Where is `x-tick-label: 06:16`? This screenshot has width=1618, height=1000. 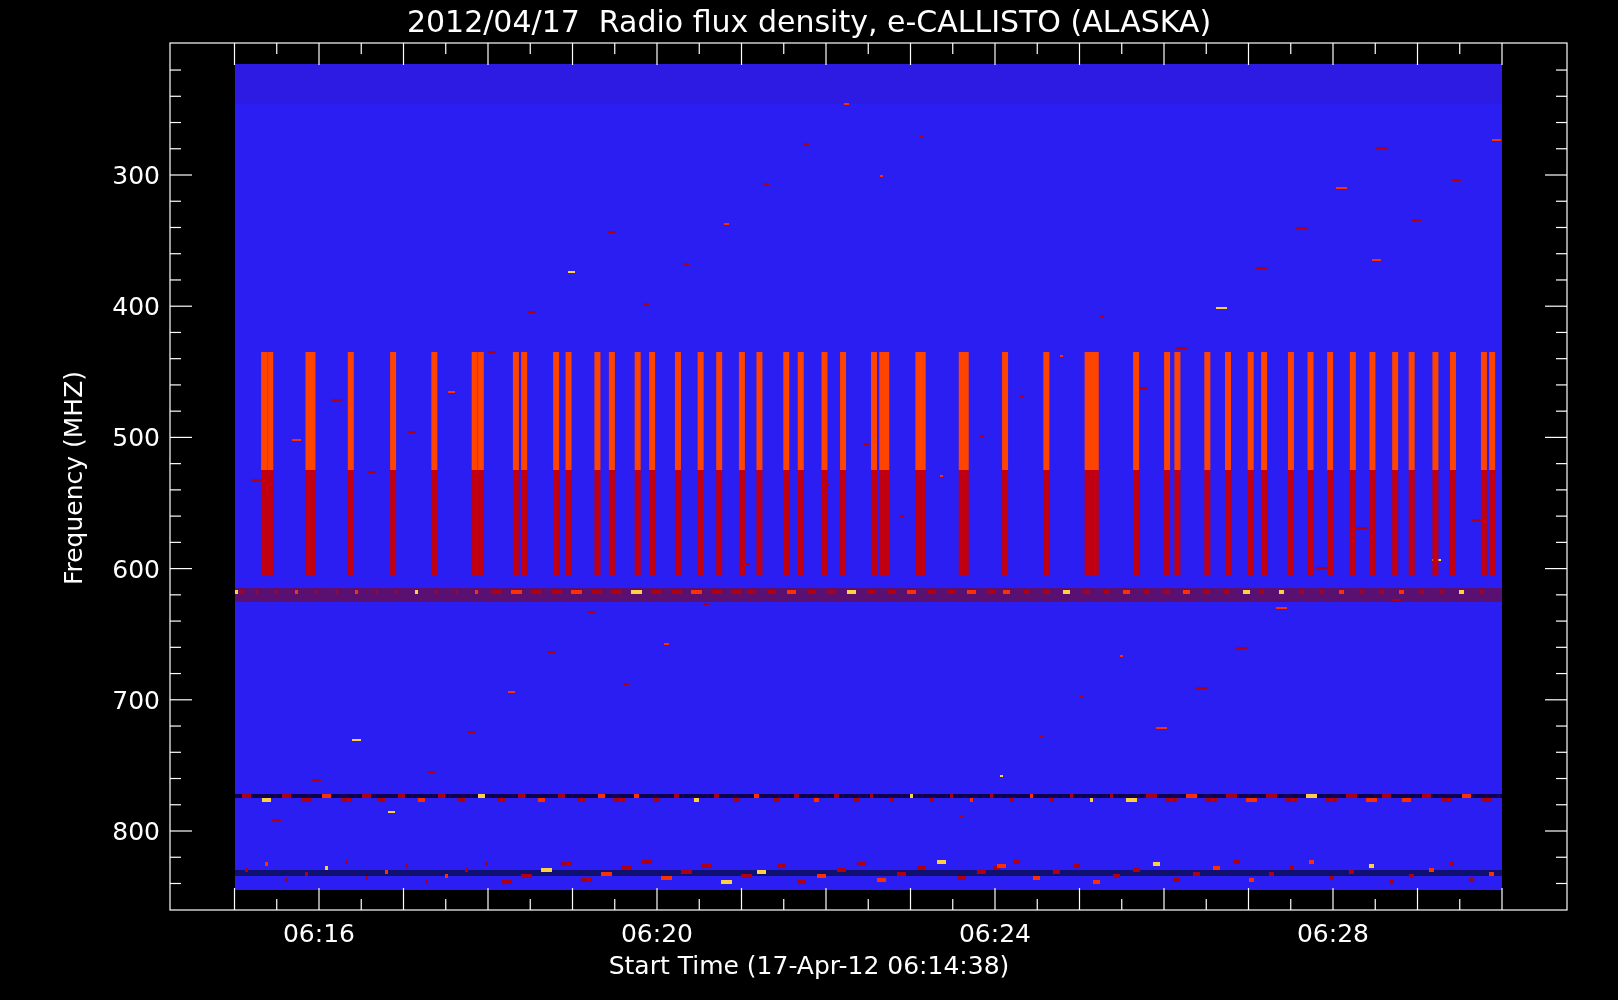 x-tick-label: 06:16 is located at coordinates (319, 933).